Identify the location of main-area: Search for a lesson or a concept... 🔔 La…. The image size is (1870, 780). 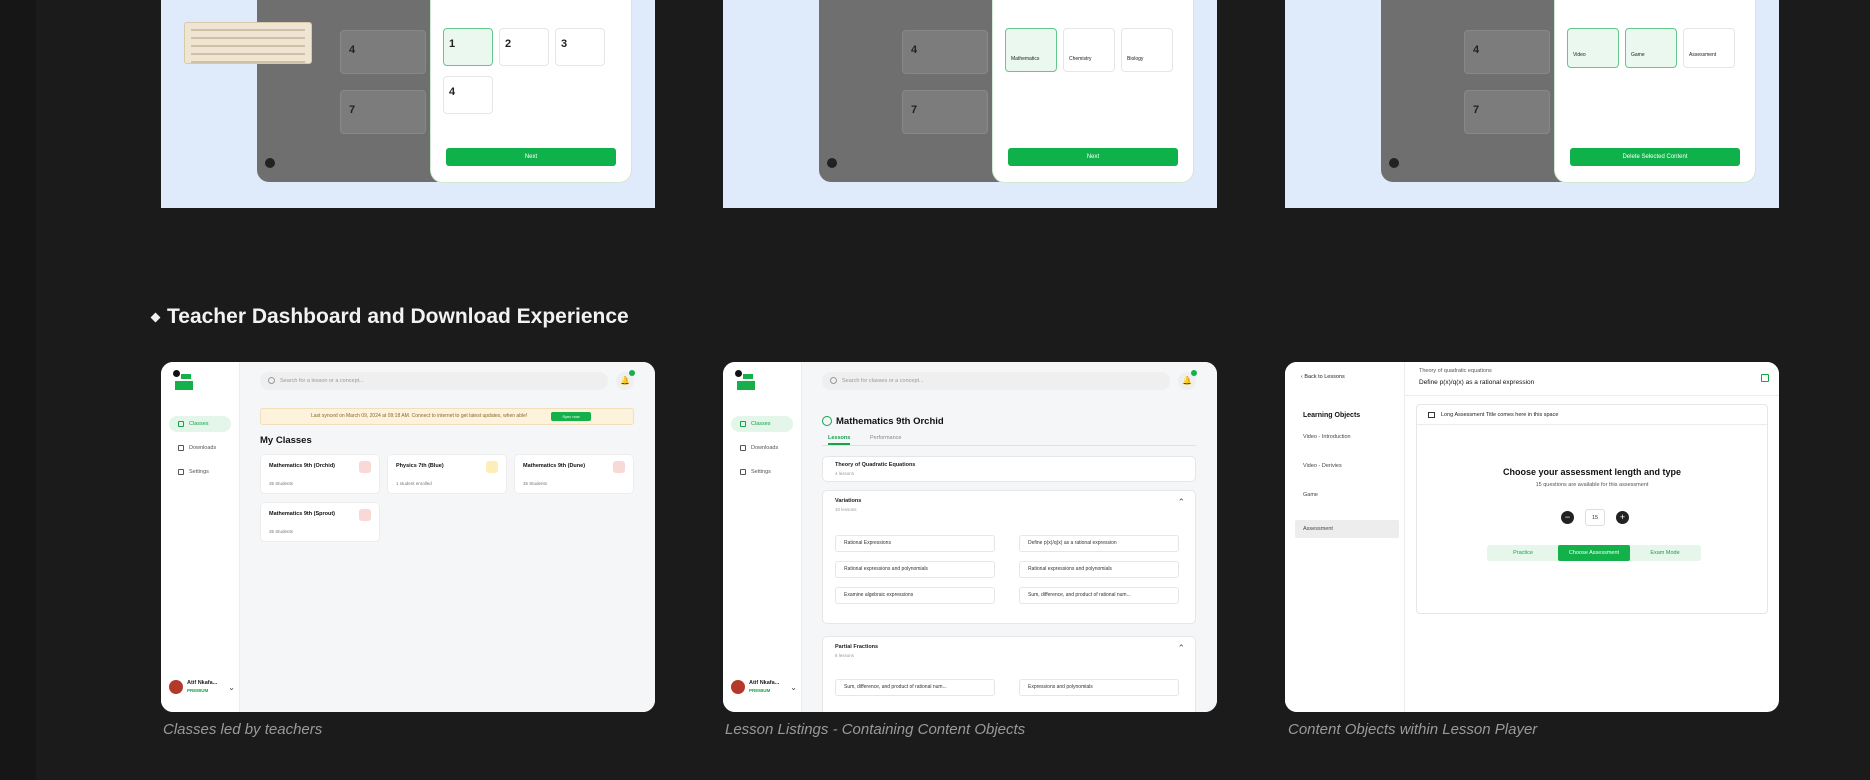
(447, 537).